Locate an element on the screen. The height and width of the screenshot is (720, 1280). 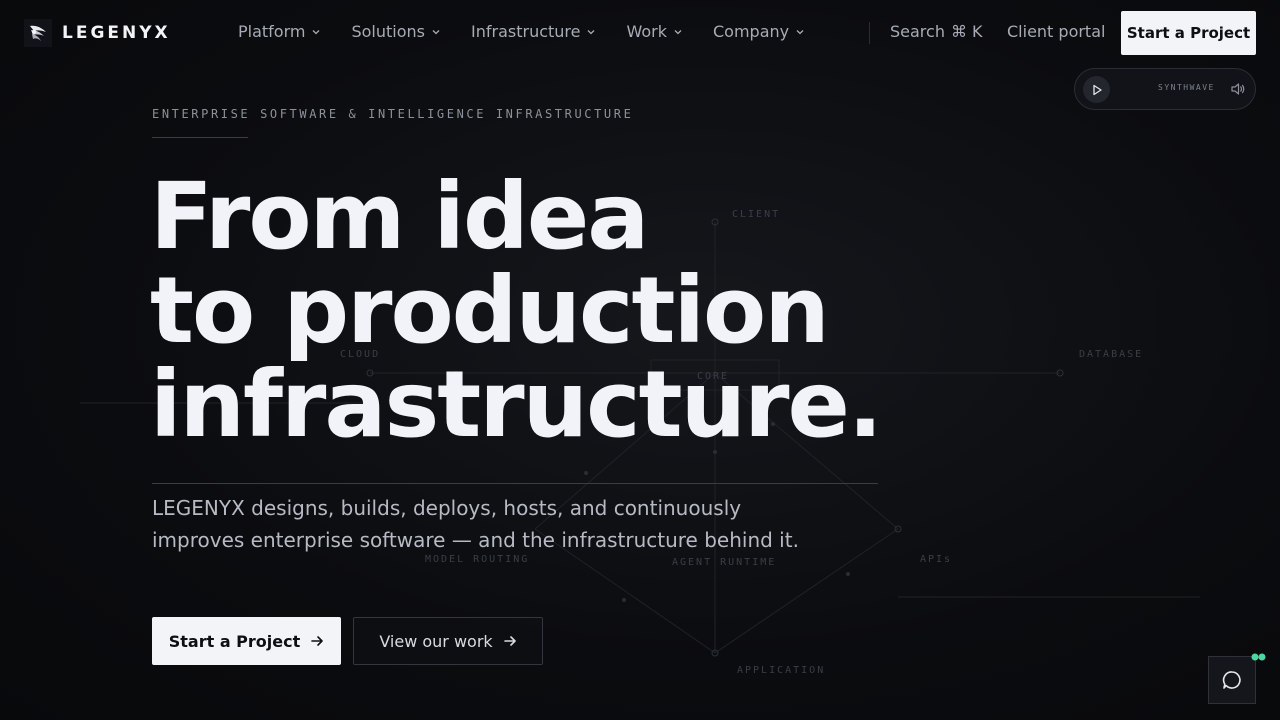
client-portal-link: Client portal is located at coordinates (1056, 31).